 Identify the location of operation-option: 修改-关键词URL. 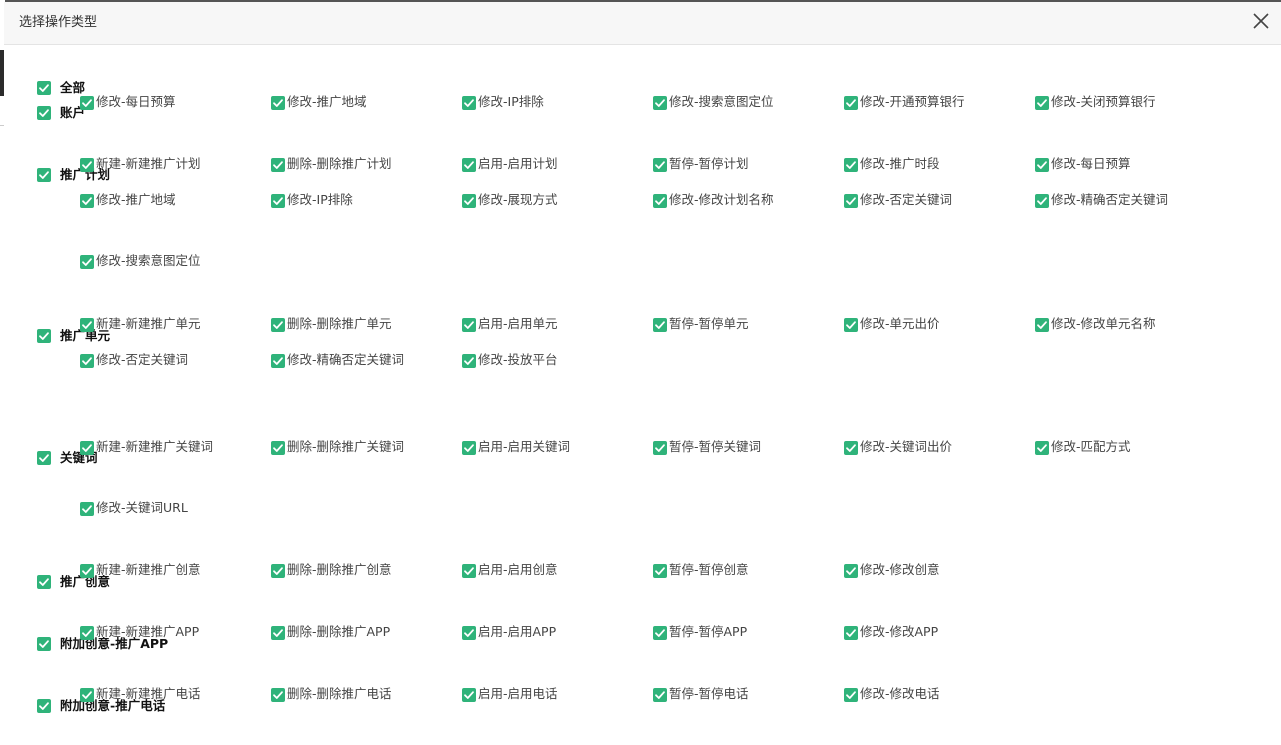
(145, 520).